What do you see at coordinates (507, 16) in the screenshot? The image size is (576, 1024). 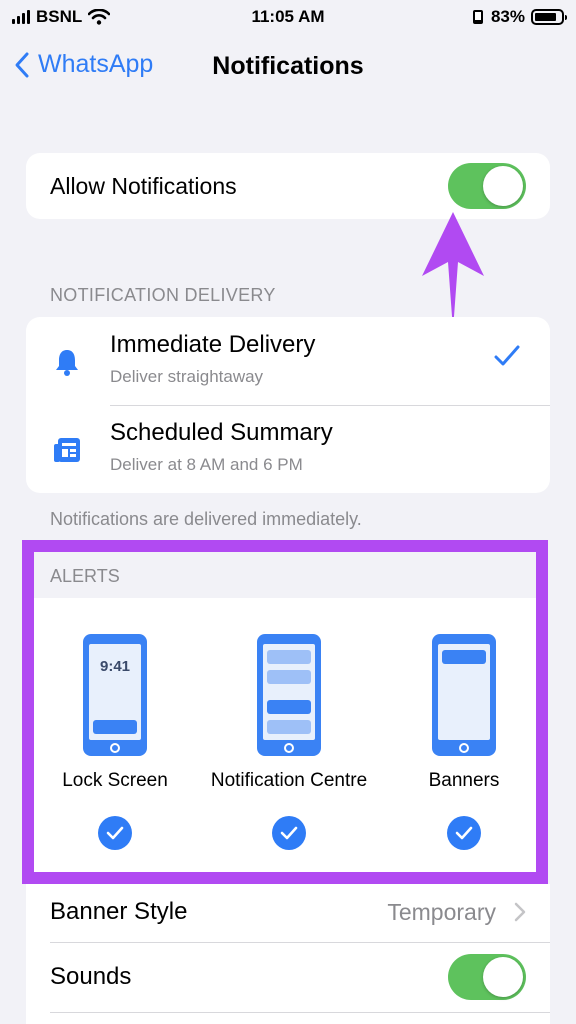 I see `battery-percent: 83%` at bounding box center [507, 16].